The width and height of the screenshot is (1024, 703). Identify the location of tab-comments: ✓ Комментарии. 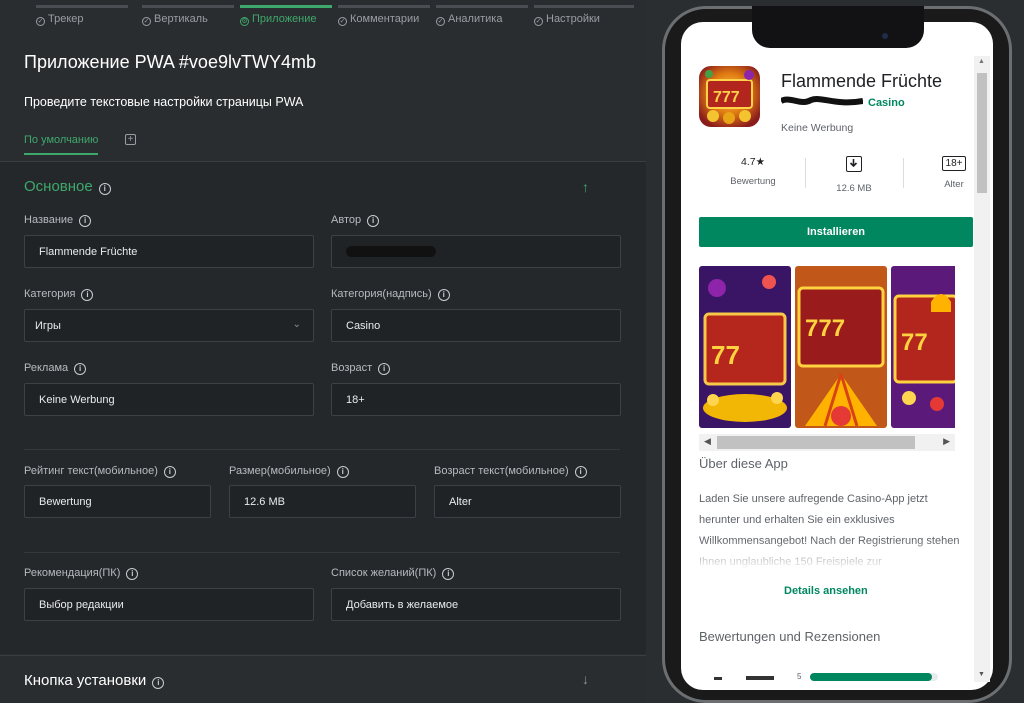
(384, 16).